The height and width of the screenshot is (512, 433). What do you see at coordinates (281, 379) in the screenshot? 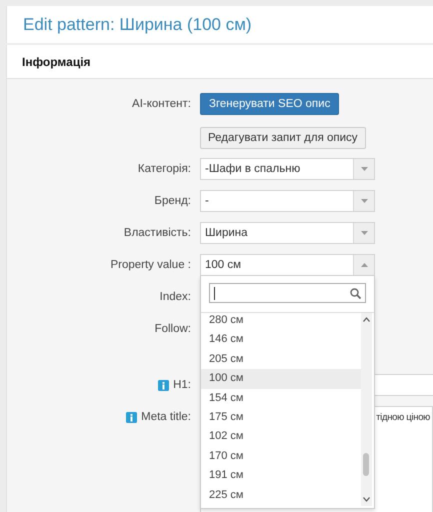
I see `dropdown-option: 100 см` at bounding box center [281, 379].